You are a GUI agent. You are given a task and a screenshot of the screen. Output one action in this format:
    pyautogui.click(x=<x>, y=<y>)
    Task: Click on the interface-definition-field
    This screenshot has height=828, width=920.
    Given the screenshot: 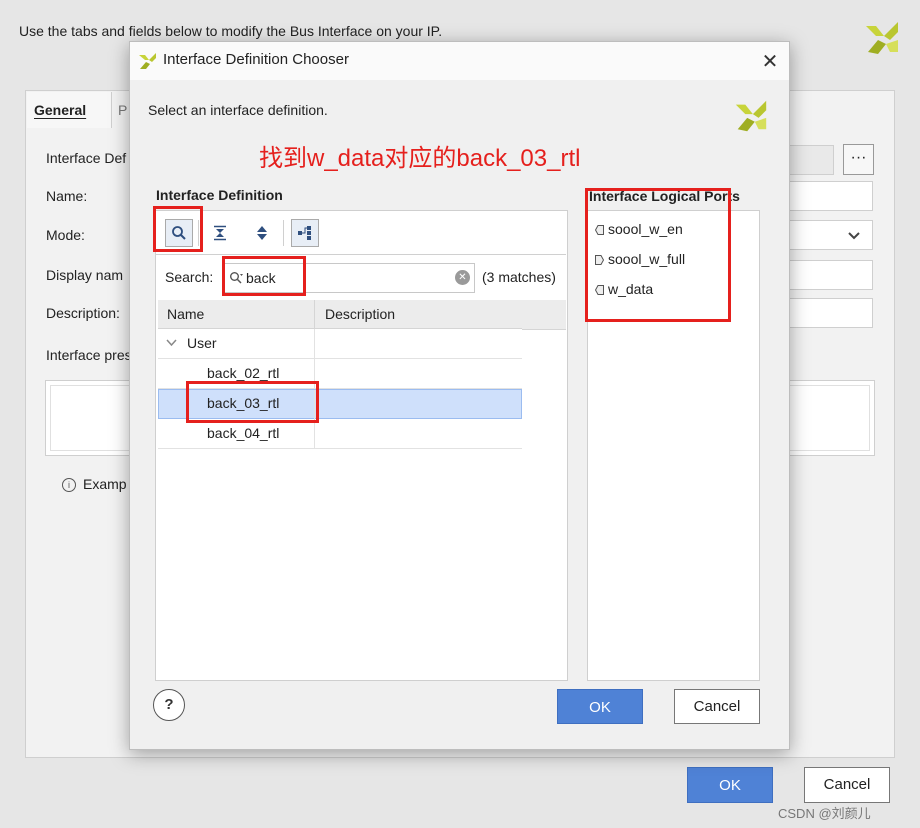 What is the action you would take?
    pyautogui.click(x=811, y=160)
    